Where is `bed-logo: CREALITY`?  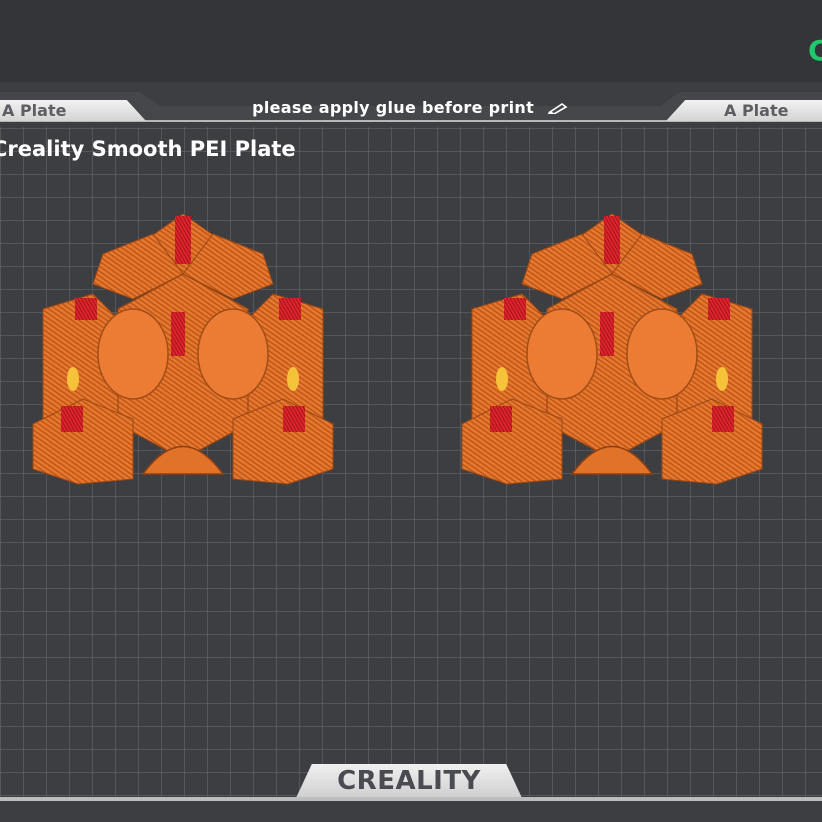 bed-logo: CREALITY is located at coordinates (409, 781).